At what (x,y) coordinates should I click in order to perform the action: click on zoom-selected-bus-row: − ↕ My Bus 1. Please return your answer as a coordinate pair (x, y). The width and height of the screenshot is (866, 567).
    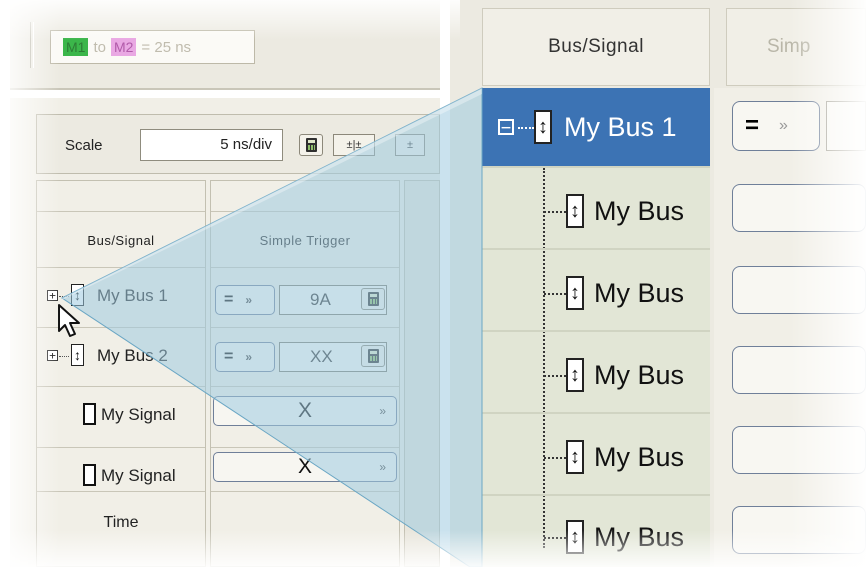
    Looking at the image, I should click on (596, 128).